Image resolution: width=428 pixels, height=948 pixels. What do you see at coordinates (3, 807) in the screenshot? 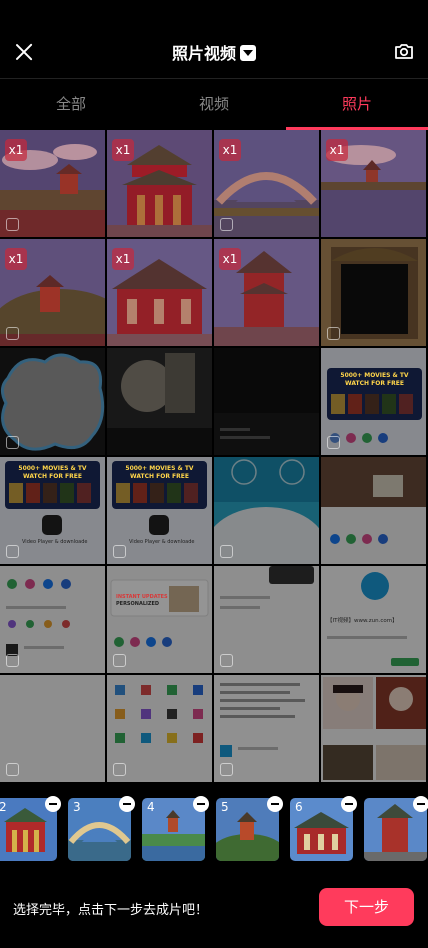
I see `selected-index: 2` at bounding box center [3, 807].